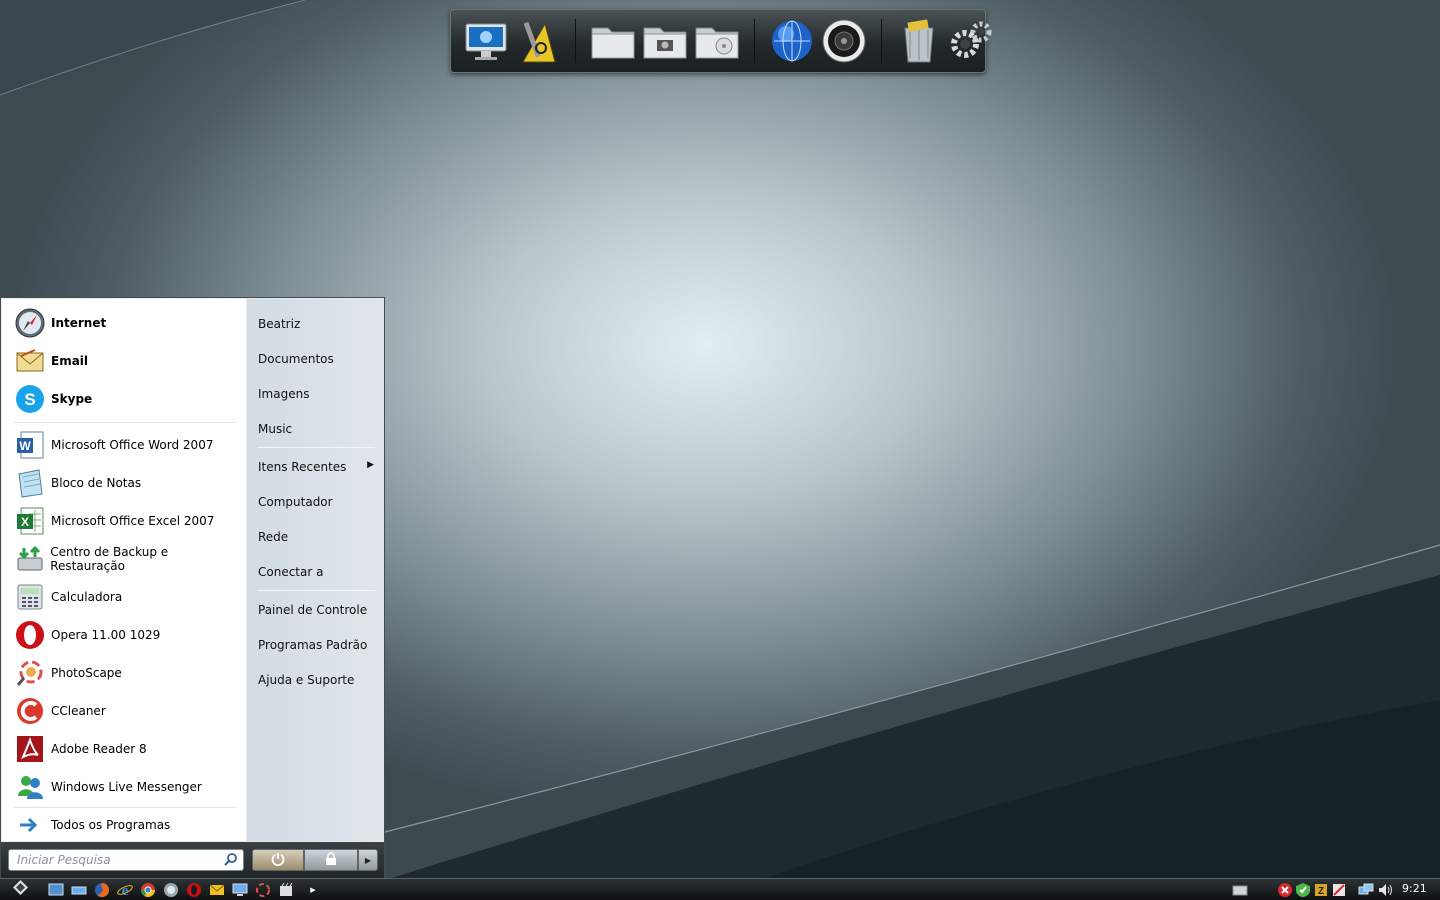 This screenshot has height=900, width=1440. Describe the element at coordinates (275, 429) in the screenshot. I see `place-music: Music` at that location.